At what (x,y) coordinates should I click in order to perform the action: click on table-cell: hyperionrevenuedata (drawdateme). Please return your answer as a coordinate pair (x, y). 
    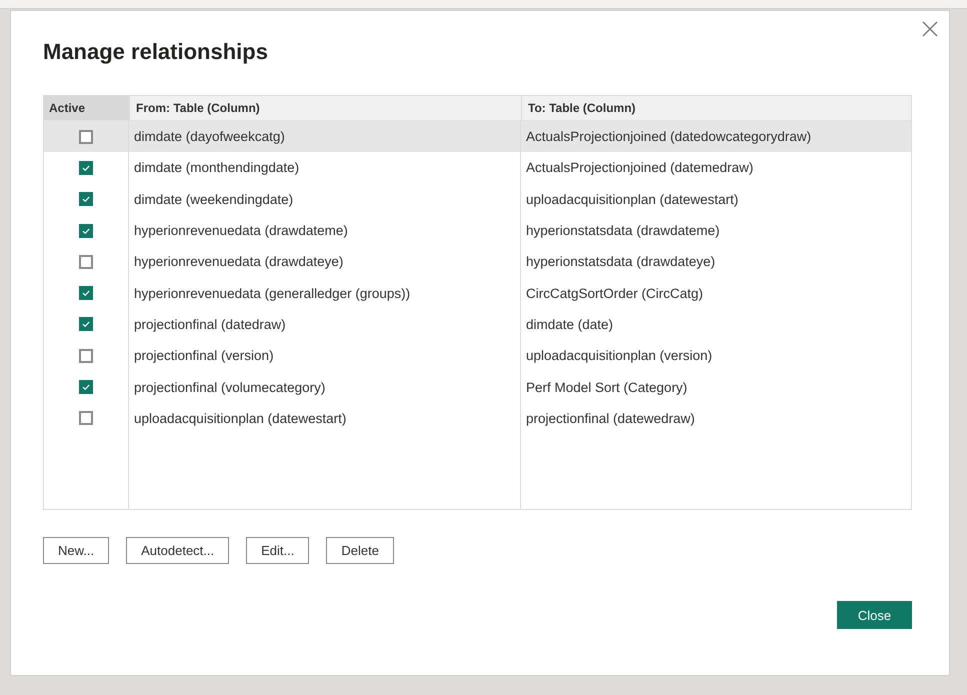
    Looking at the image, I should click on (325, 230).